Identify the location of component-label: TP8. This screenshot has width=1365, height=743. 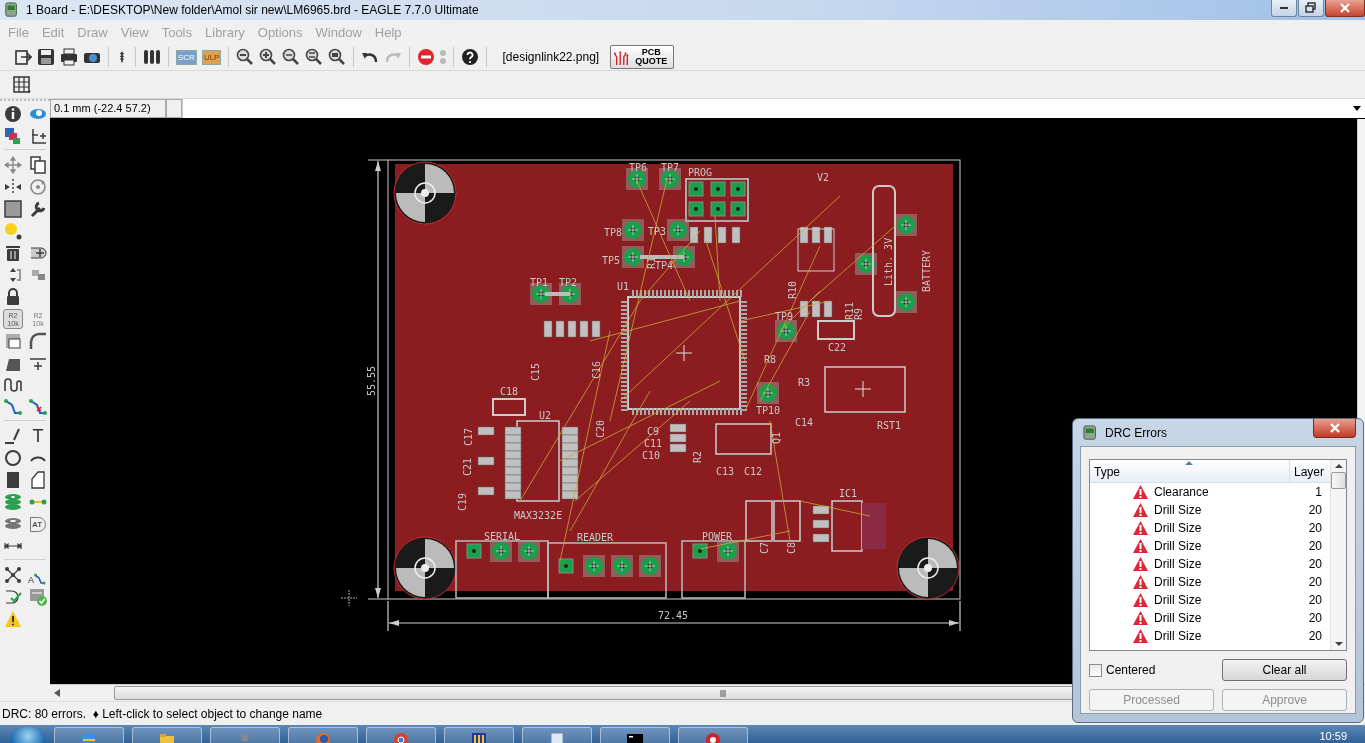
(613, 232).